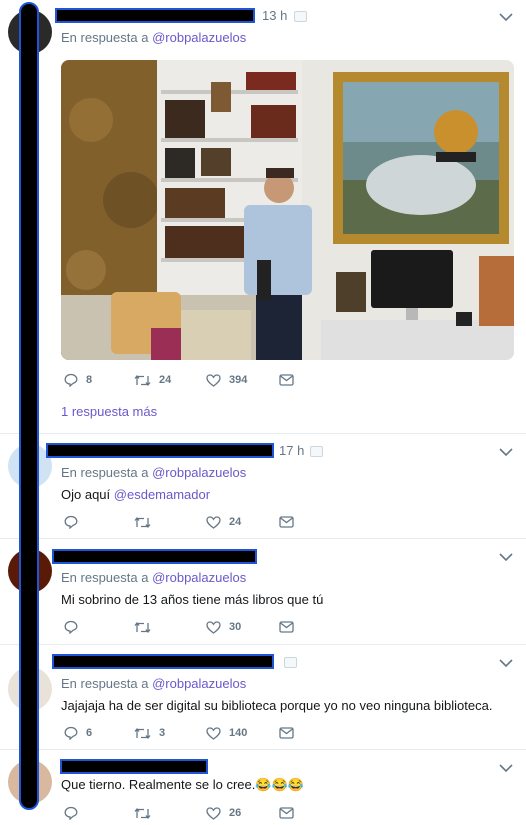 This screenshot has height=825, width=526. What do you see at coordinates (165, 380) in the screenshot?
I see `retweet-count: 24` at bounding box center [165, 380].